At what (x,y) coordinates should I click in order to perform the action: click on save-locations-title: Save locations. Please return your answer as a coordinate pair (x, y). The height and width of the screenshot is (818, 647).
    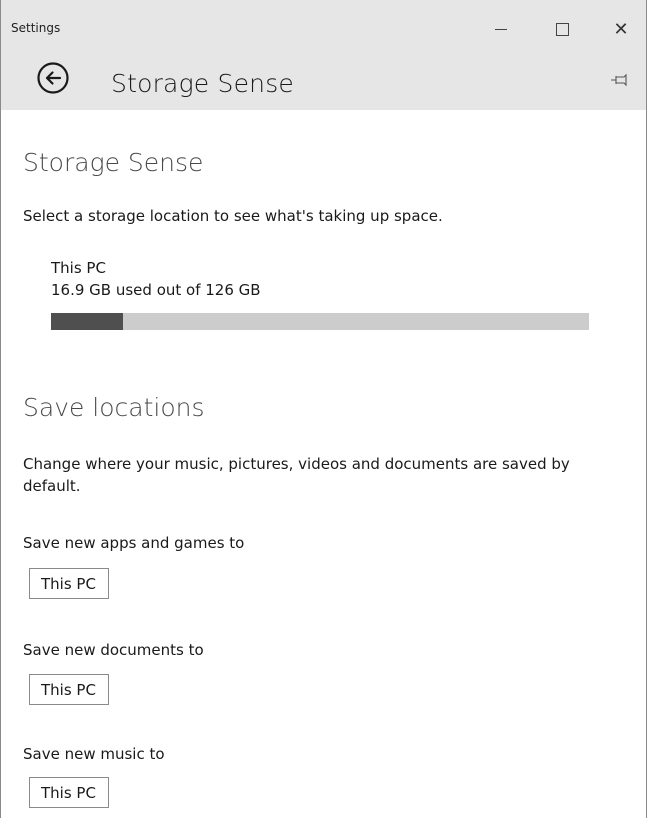
    Looking at the image, I should click on (114, 407).